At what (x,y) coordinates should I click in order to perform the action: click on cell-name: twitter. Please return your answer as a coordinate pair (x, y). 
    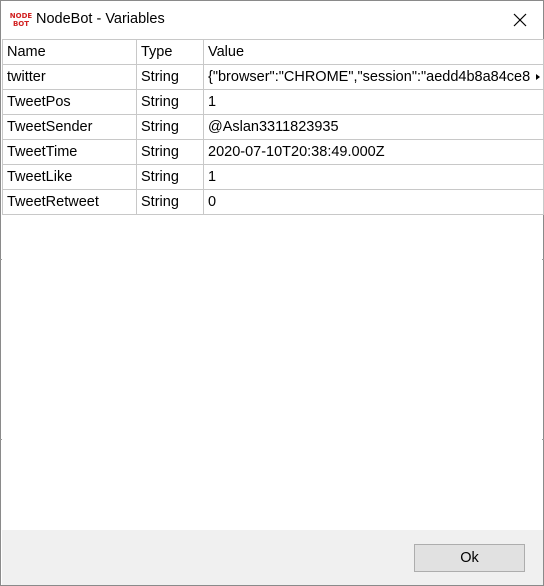
    Looking at the image, I should click on (69, 77).